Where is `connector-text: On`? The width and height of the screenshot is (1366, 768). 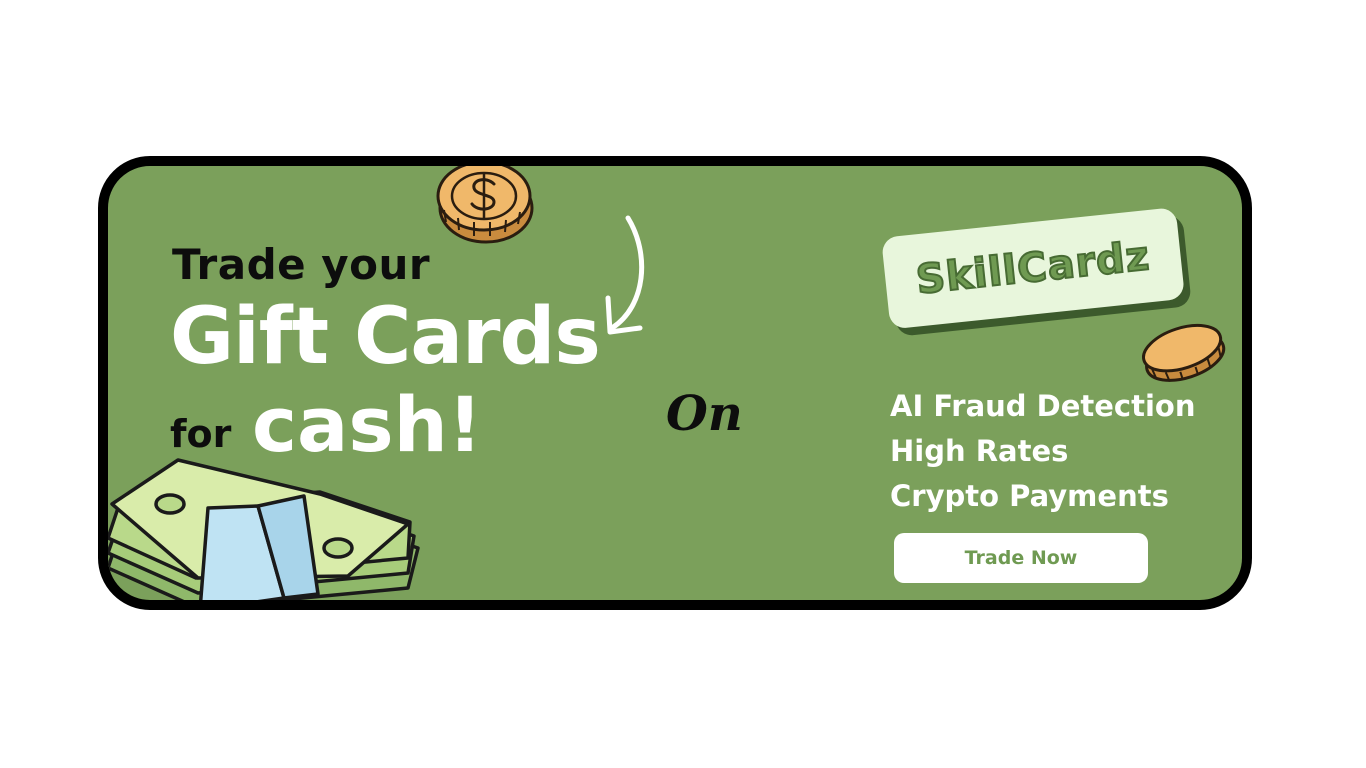 connector-text: On is located at coordinates (704, 414).